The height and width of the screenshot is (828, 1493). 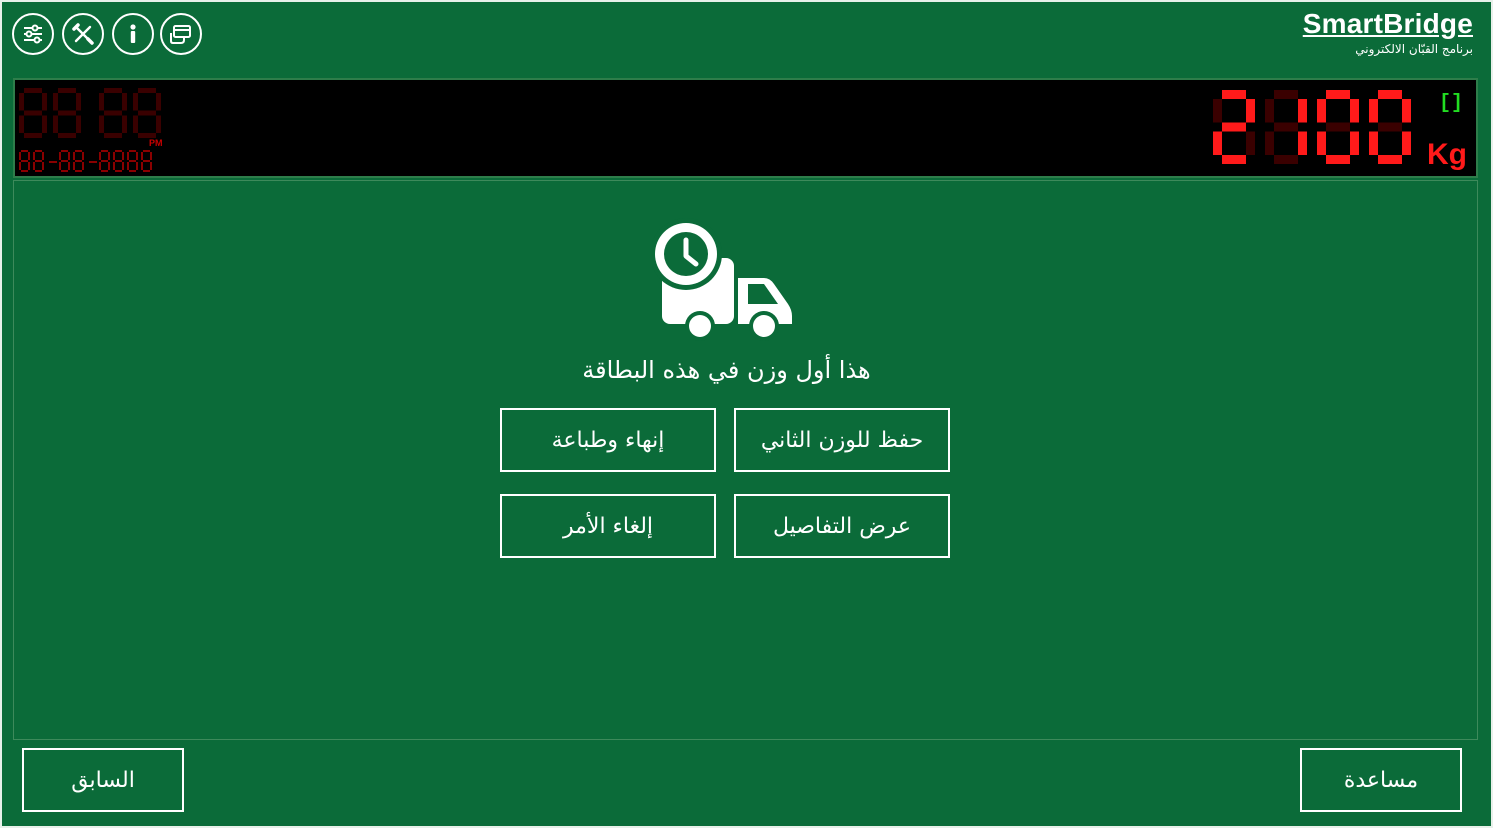 What do you see at coordinates (746, 38) in the screenshot?
I see `top-bar: SmartBridge برنامج القبّان الالكتروني` at bounding box center [746, 38].